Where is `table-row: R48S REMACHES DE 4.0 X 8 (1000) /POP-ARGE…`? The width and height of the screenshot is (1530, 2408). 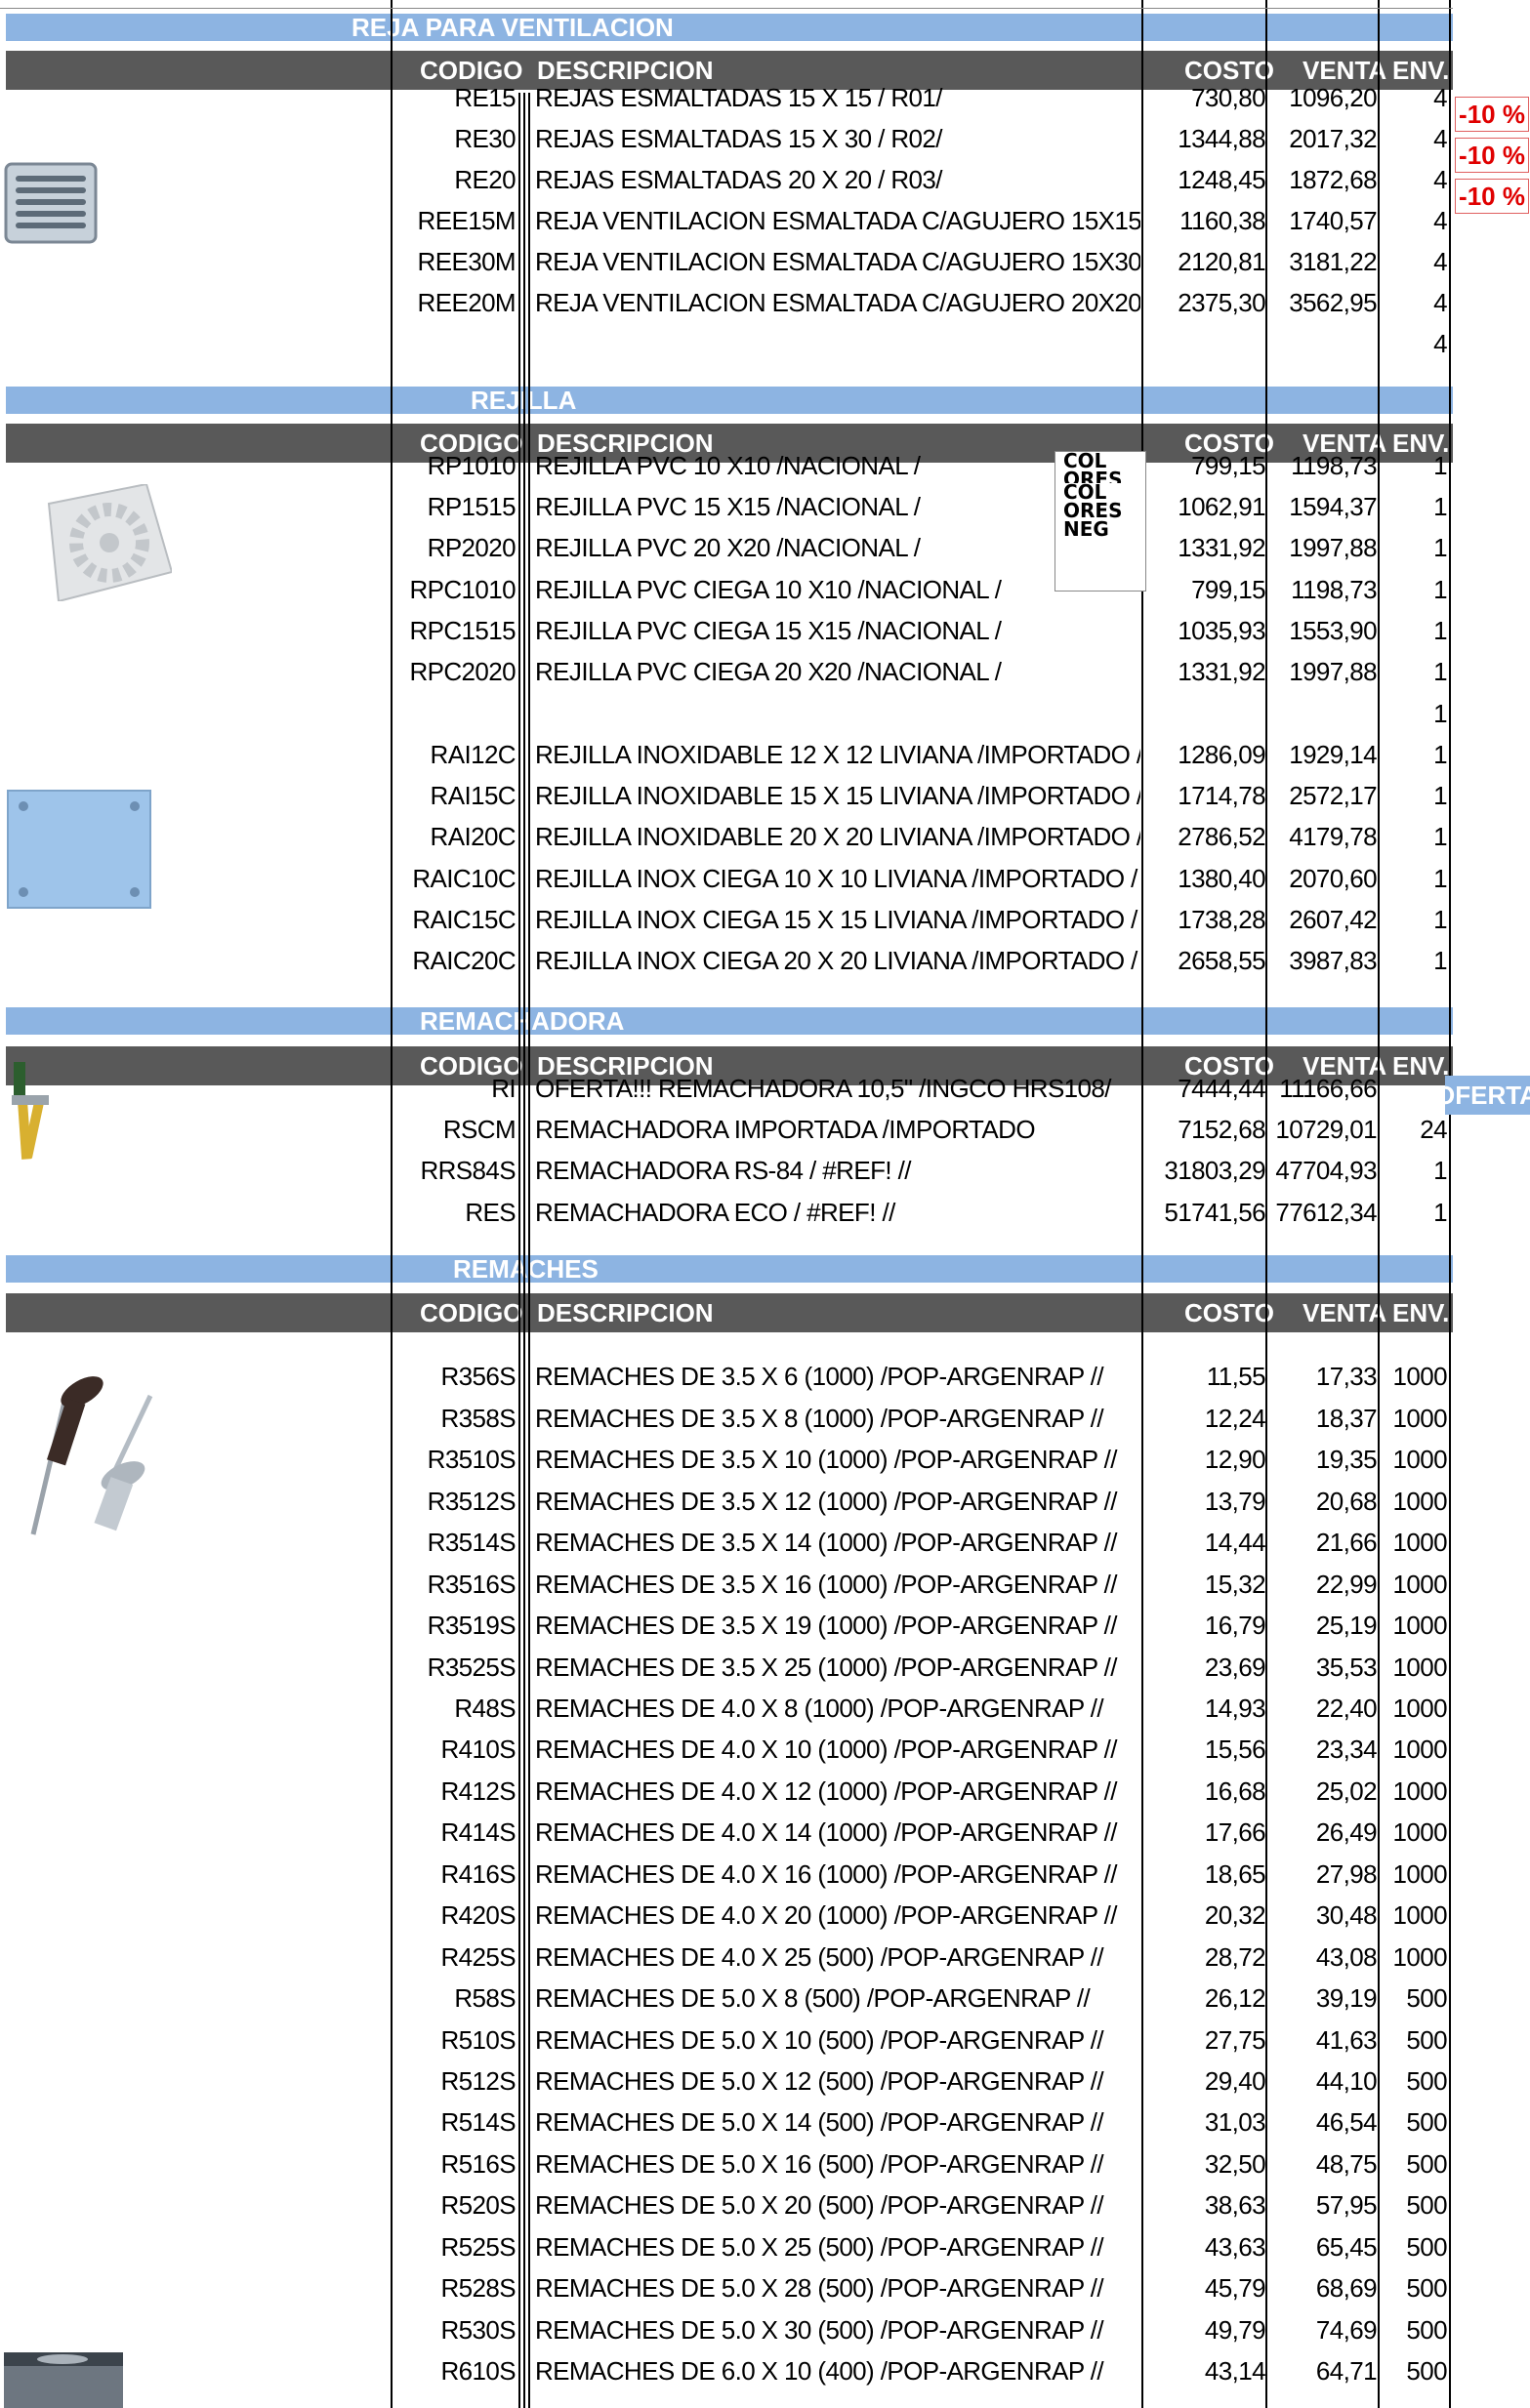 table-row: R48S REMACHES DE 4.0 X 8 (1000) /POP-ARGE… is located at coordinates (765, 1708).